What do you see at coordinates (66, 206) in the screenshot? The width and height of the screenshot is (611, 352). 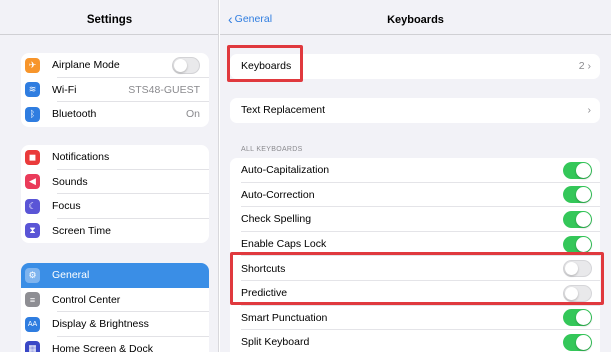 I see `sidebar-item-label: Focus` at bounding box center [66, 206].